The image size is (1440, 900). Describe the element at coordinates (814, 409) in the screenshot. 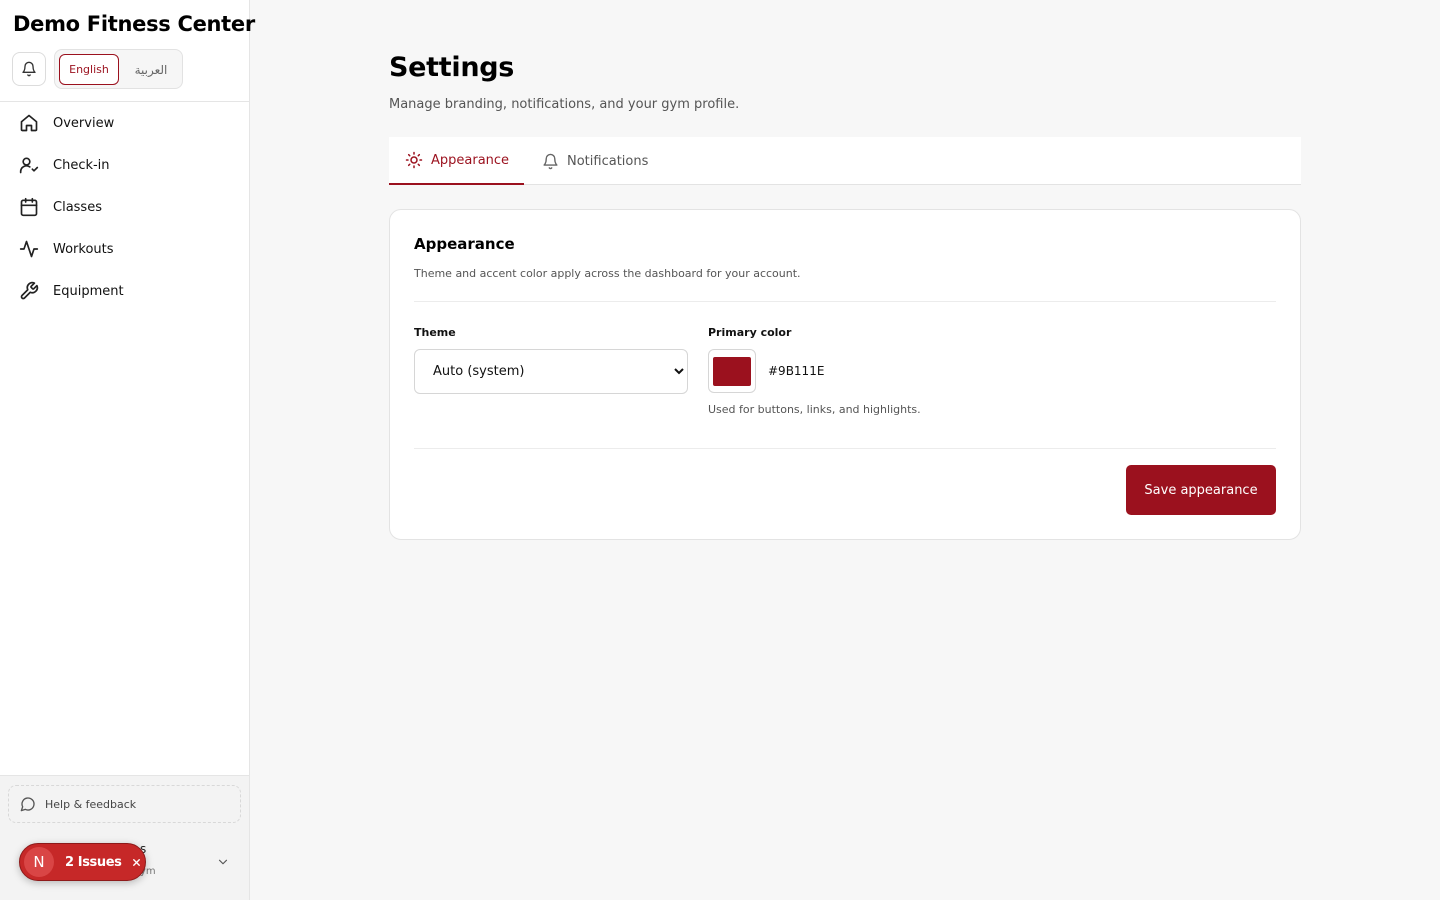

I see `primary-color-help: Used for buttons, links, and highlights.` at that location.